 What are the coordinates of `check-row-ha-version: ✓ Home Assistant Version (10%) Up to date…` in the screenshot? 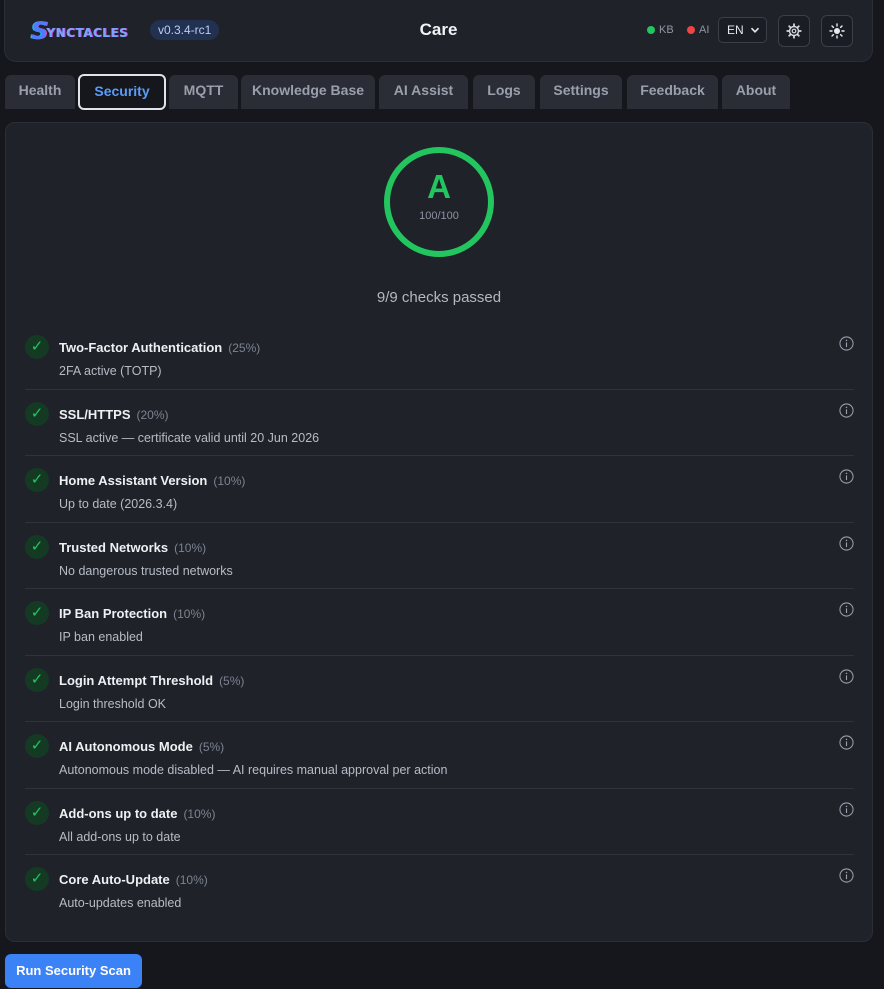 It's located at (439, 489).